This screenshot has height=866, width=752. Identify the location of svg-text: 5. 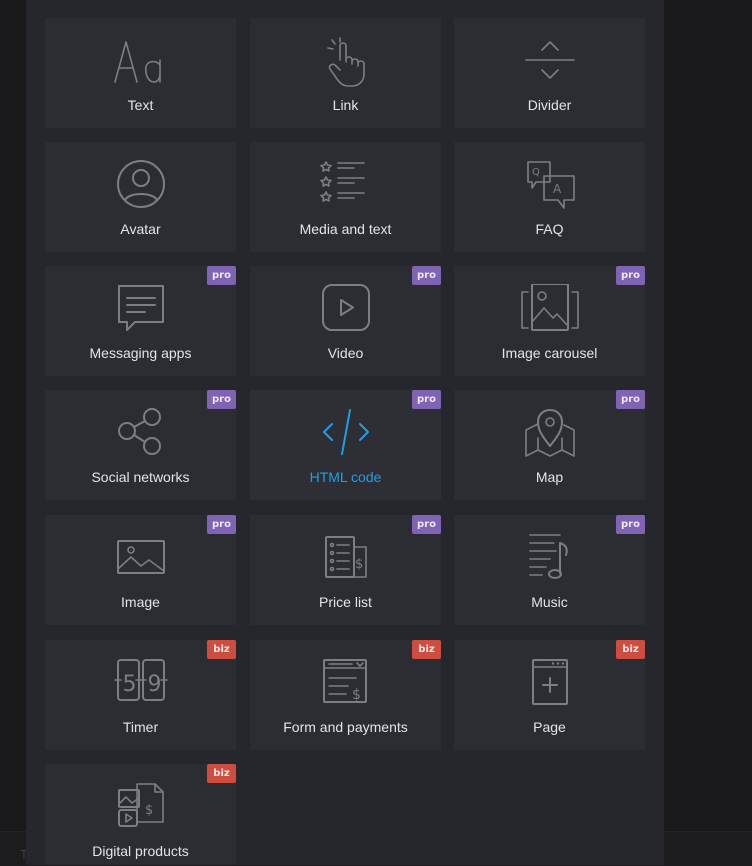
(129, 684).